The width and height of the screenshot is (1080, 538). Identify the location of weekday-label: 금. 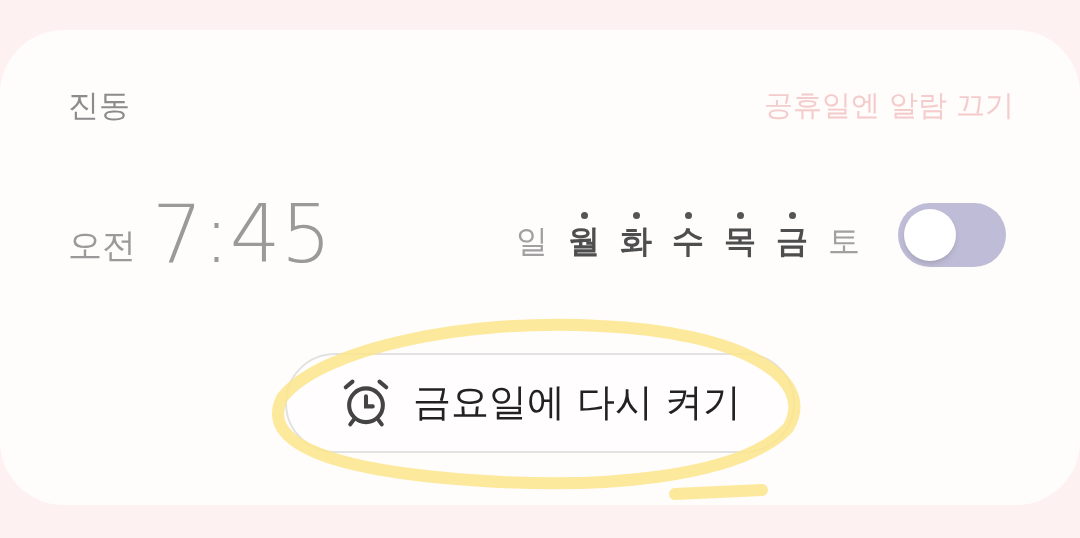
(792, 241).